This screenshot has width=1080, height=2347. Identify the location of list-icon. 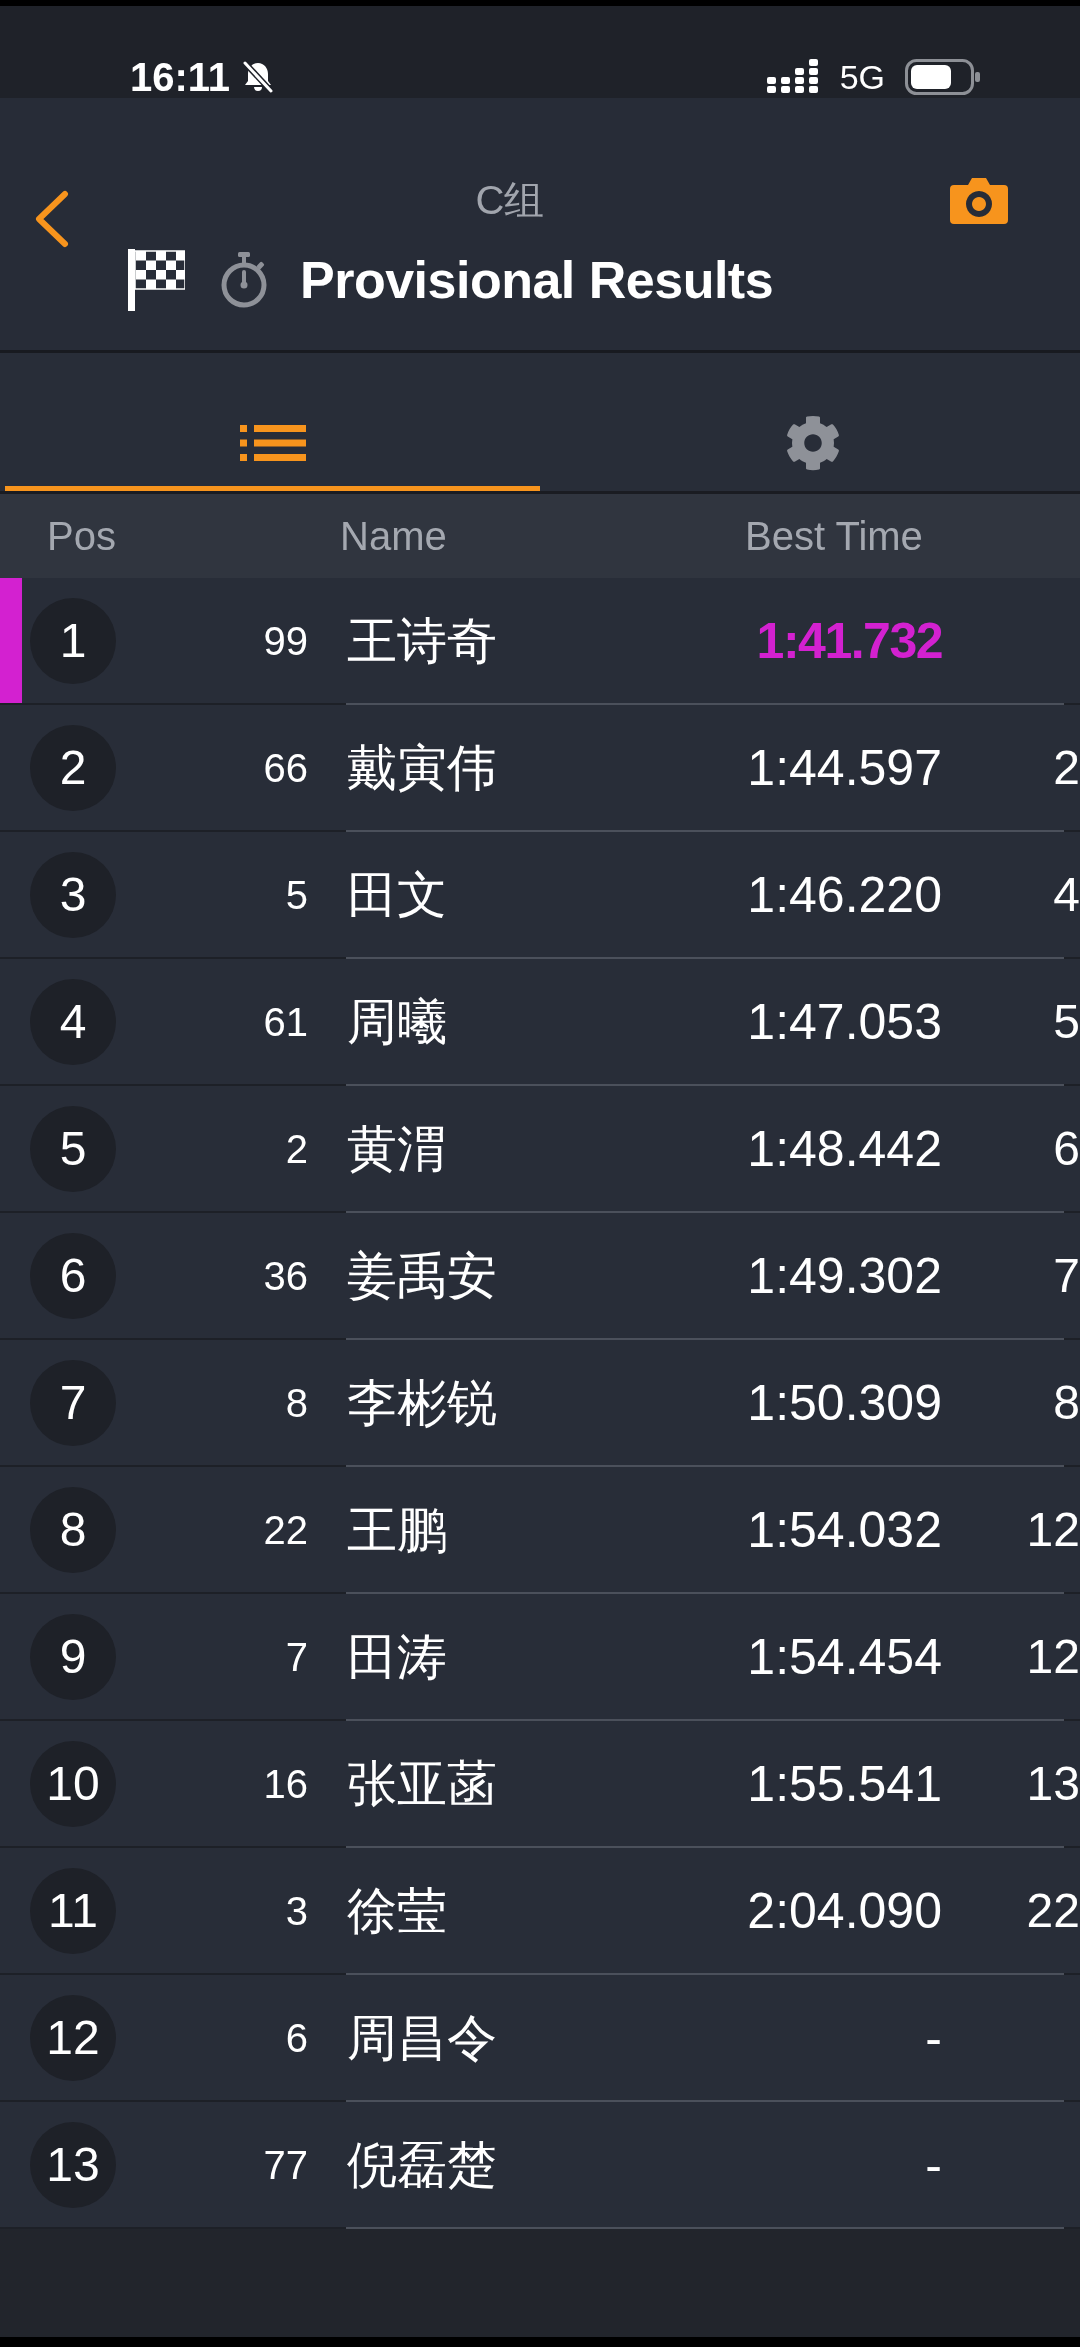
(272, 442).